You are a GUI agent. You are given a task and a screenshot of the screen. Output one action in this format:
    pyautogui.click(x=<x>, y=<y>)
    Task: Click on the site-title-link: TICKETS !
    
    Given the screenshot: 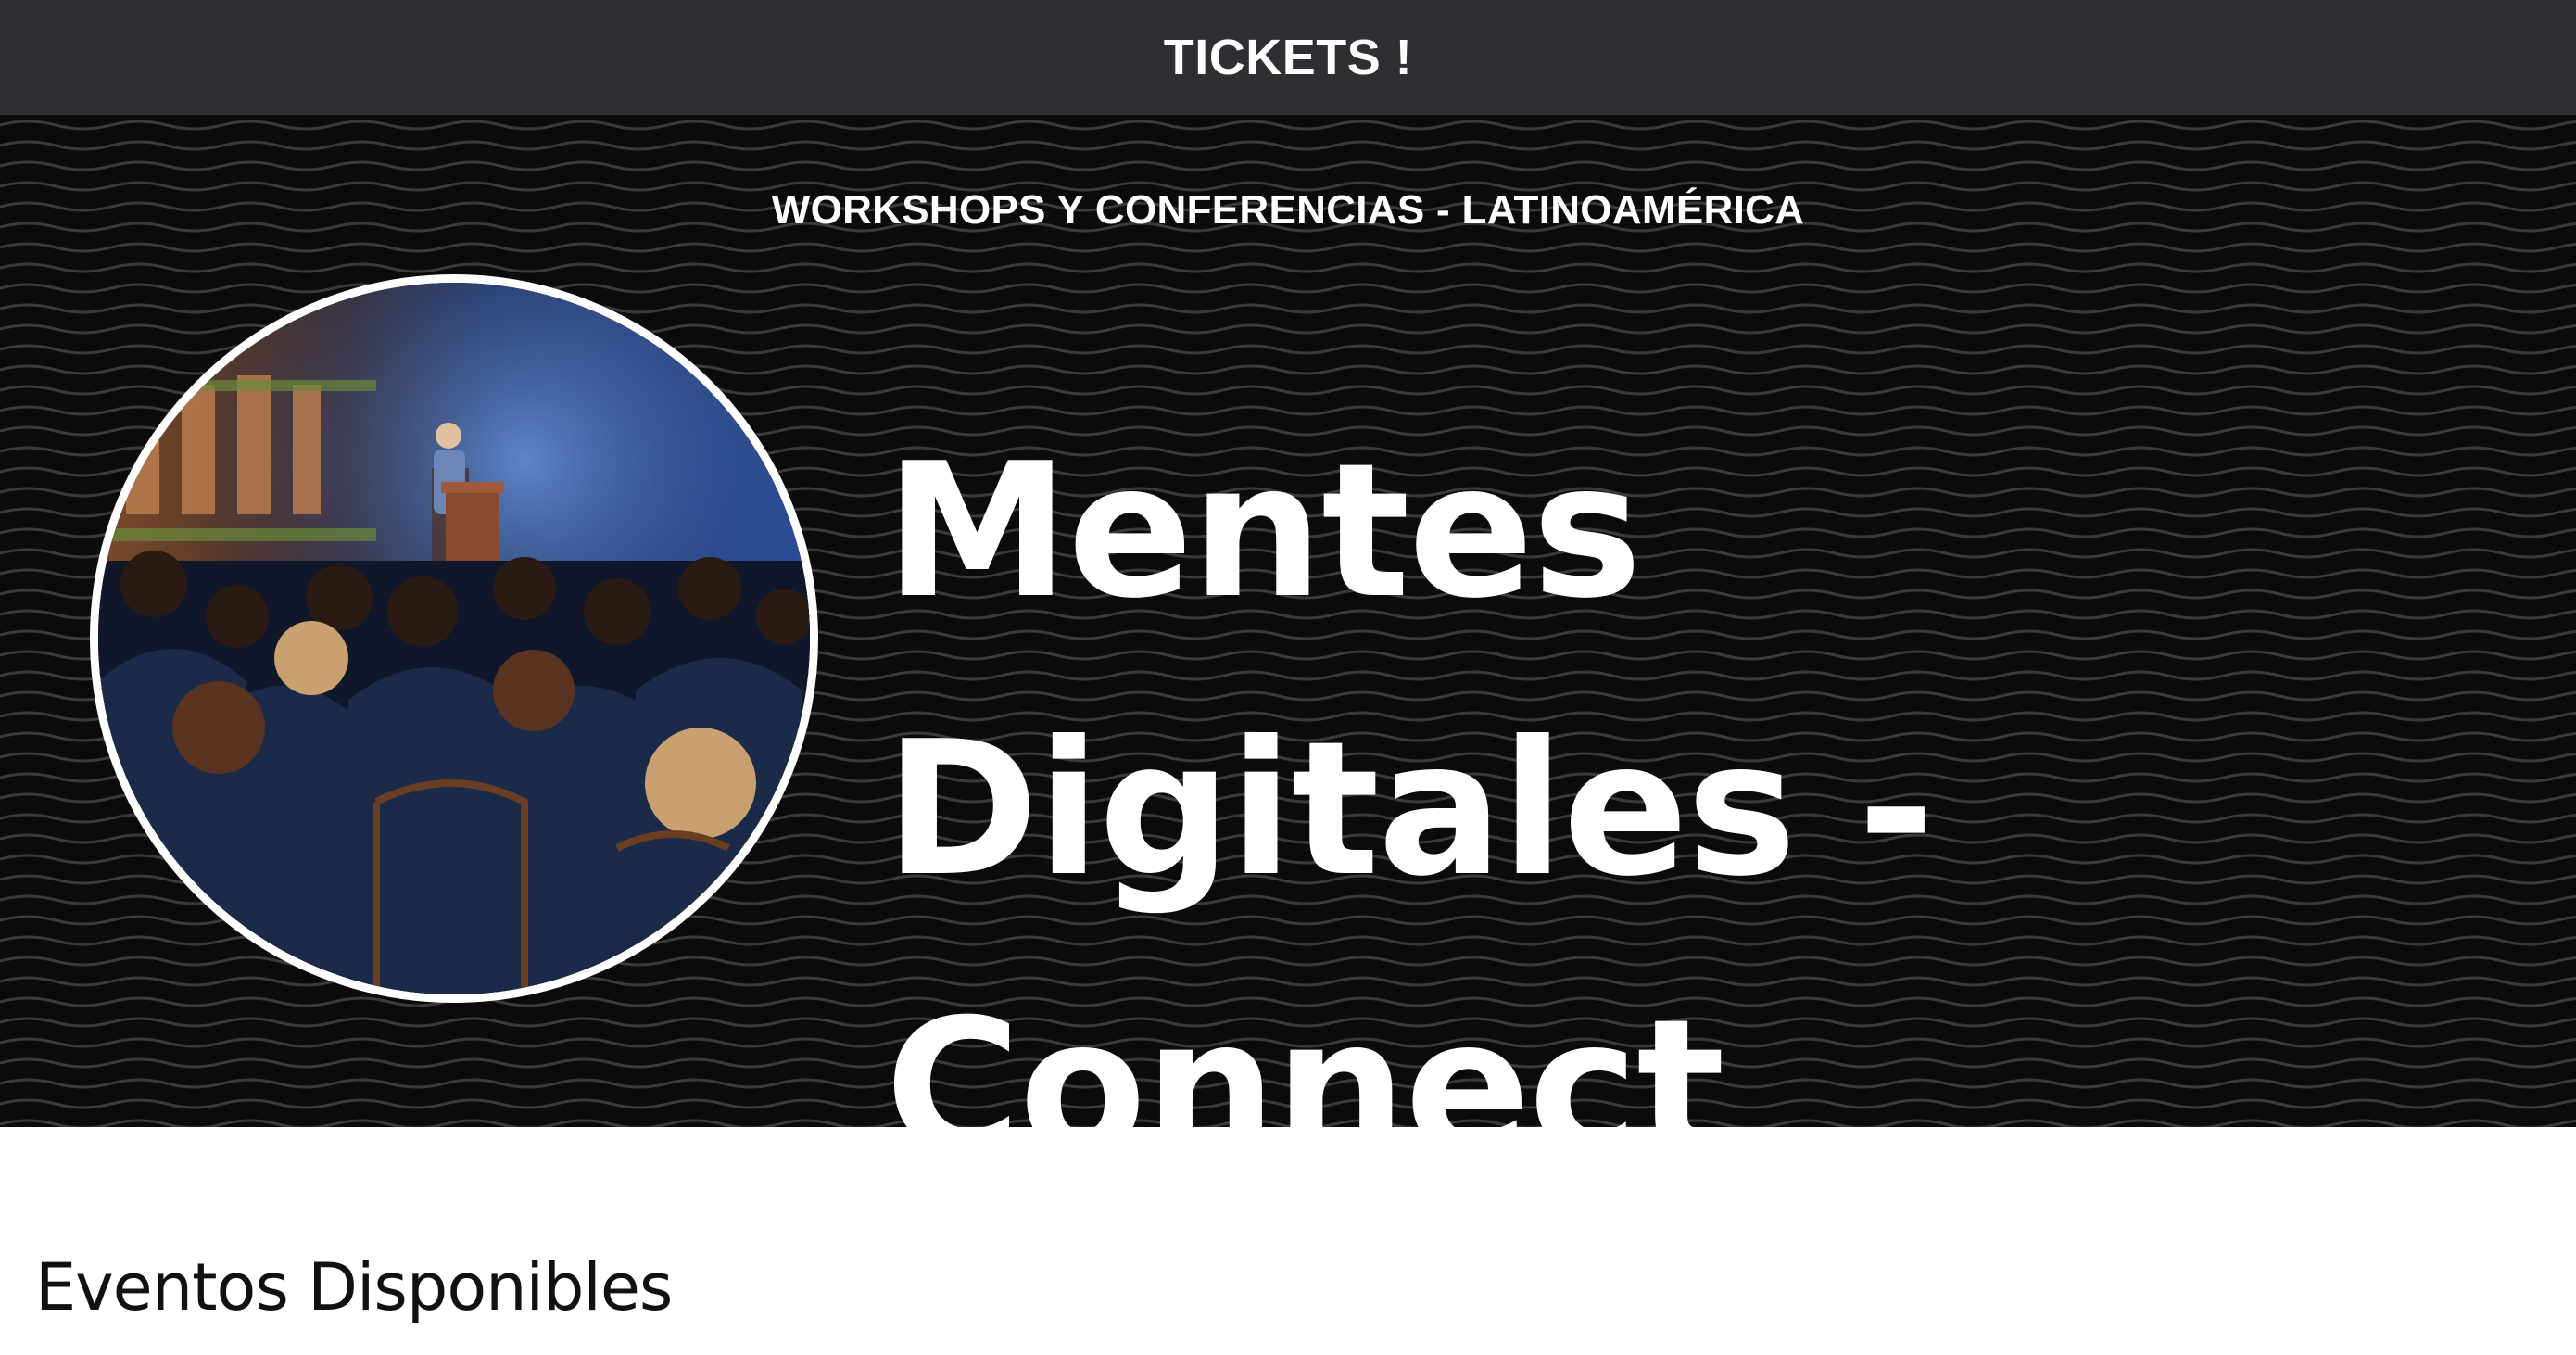 What is the action you would take?
    pyautogui.click(x=1289, y=57)
    